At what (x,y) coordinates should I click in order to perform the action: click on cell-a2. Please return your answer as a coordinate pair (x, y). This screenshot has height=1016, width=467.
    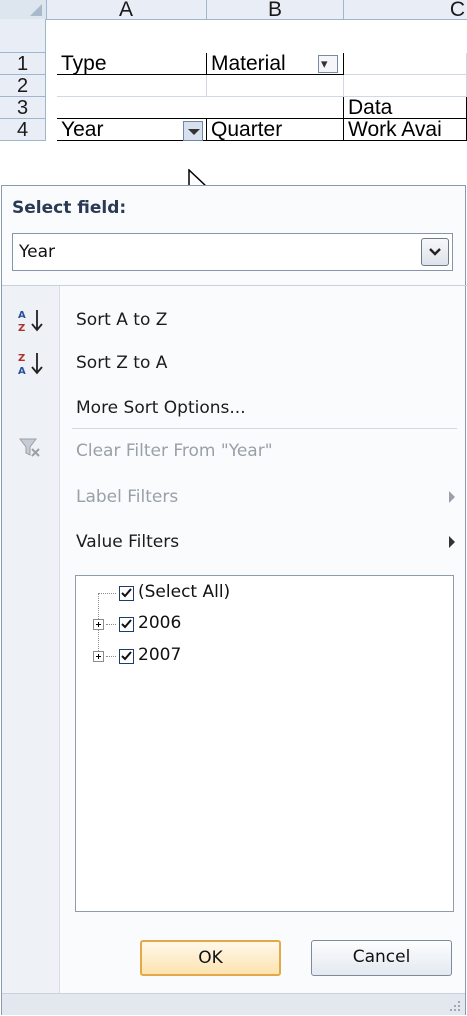
    Looking at the image, I should click on (132, 86).